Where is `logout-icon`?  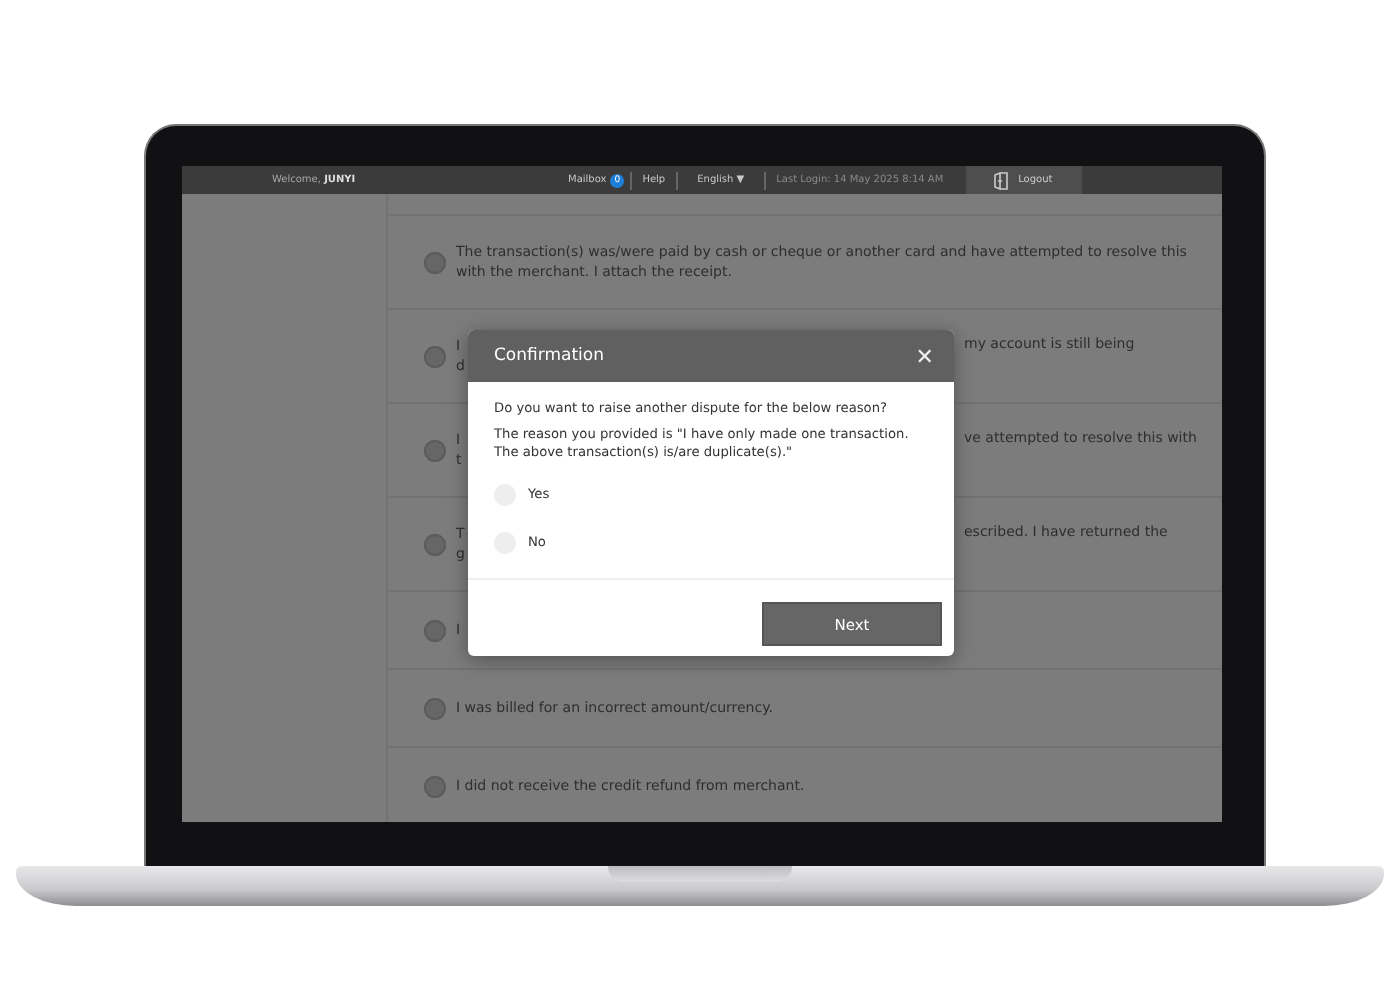
logout-icon is located at coordinates (1001, 180).